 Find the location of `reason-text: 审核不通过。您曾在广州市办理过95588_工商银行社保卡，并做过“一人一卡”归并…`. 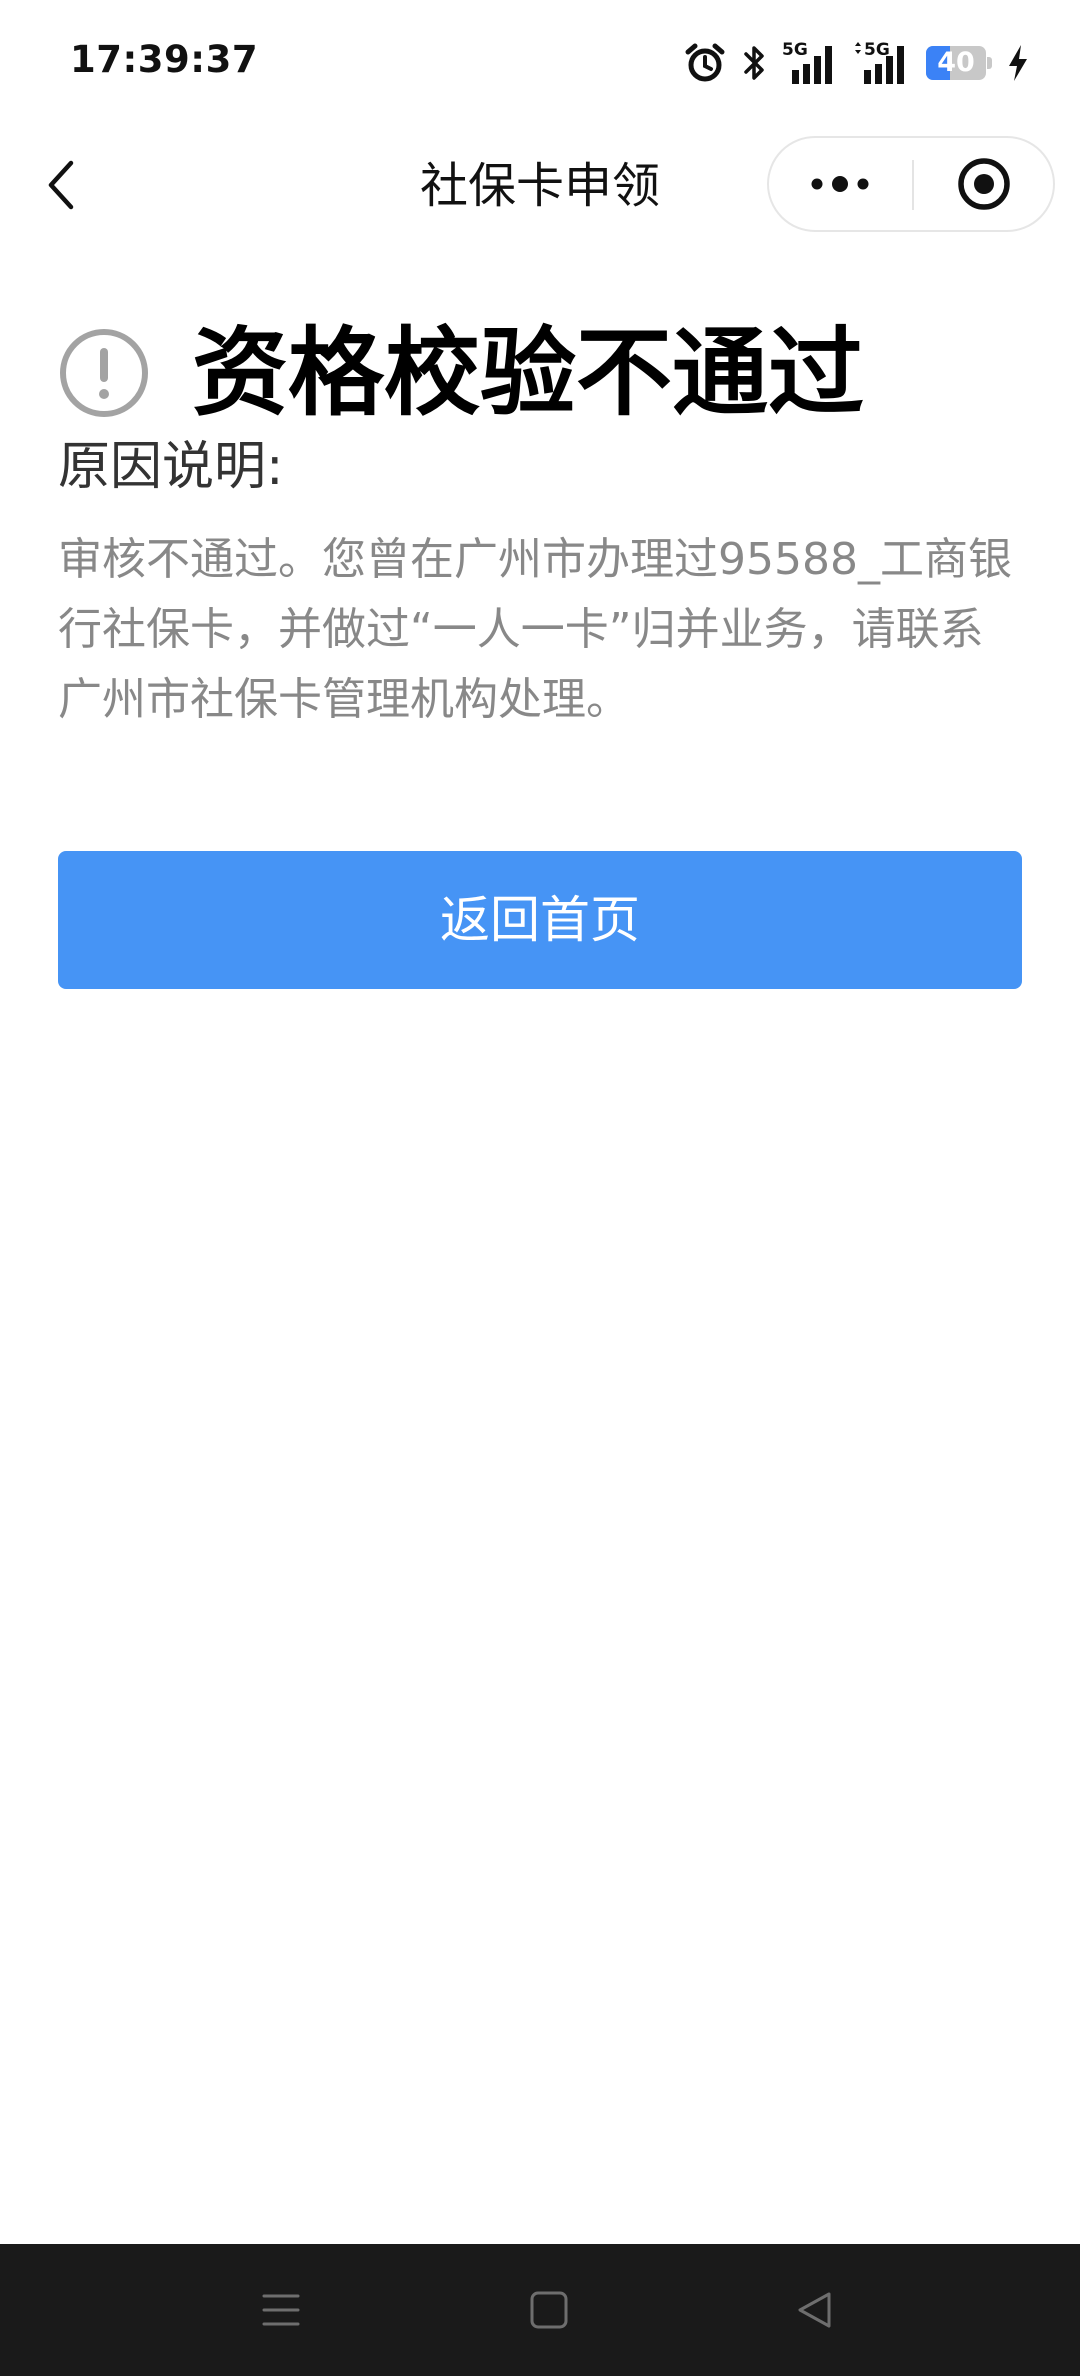

reason-text: 审核不通过。您曾在广州市办理过95588_工商银行社保卡，并做过“一人一卡”归并… is located at coordinates (535, 629).